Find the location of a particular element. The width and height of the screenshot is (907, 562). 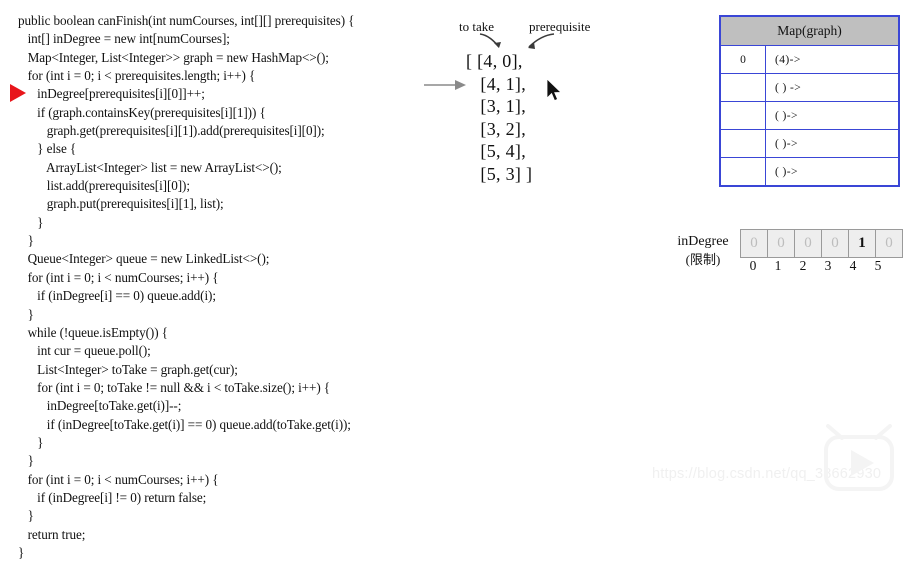

code-line: if (inDegree[i] == 0) queue.add(i); is located at coordinates (117, 296).